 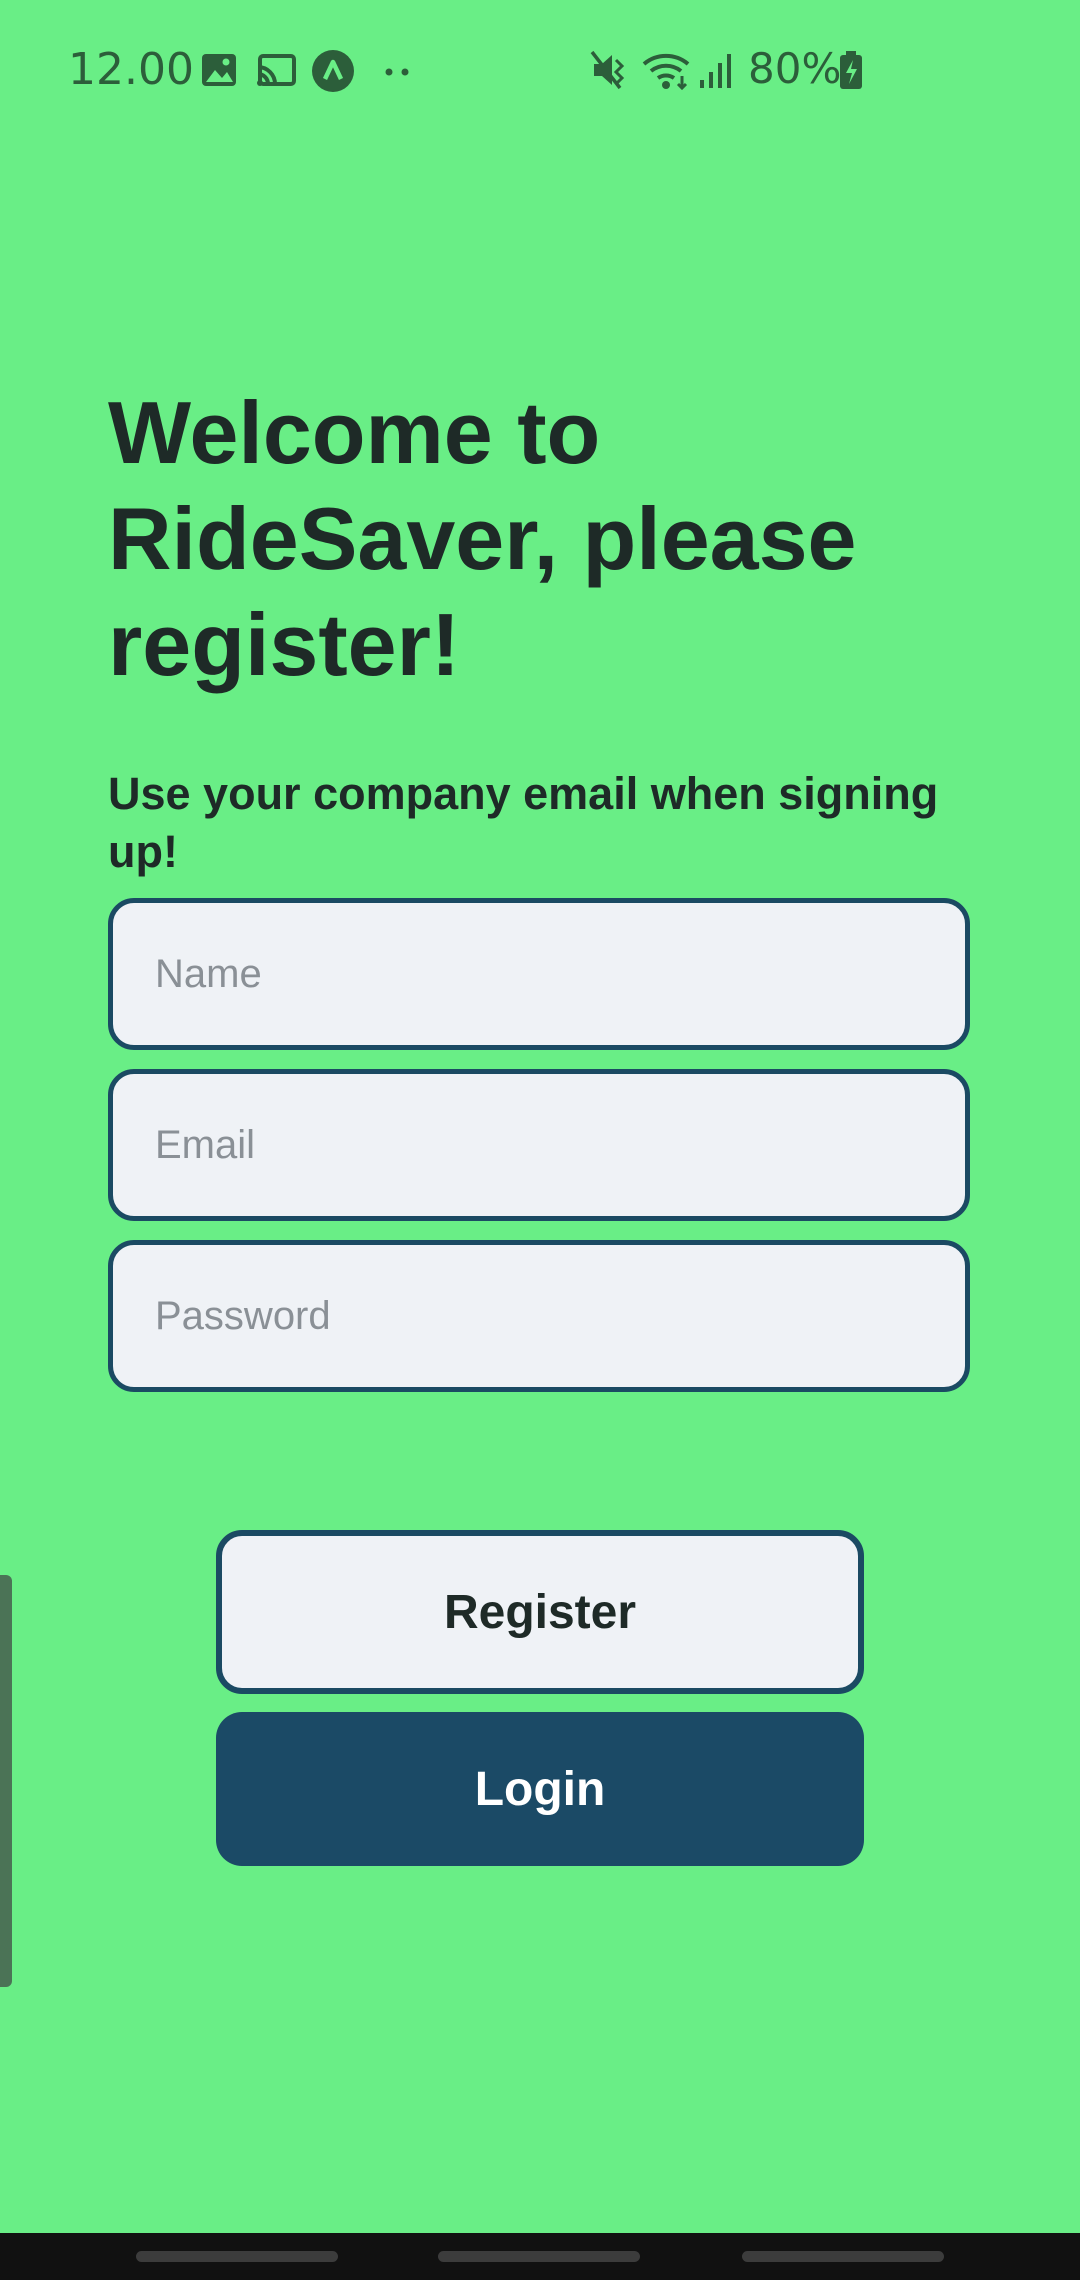 I want to click on app-notification-icon, so click(x=333, y=73).